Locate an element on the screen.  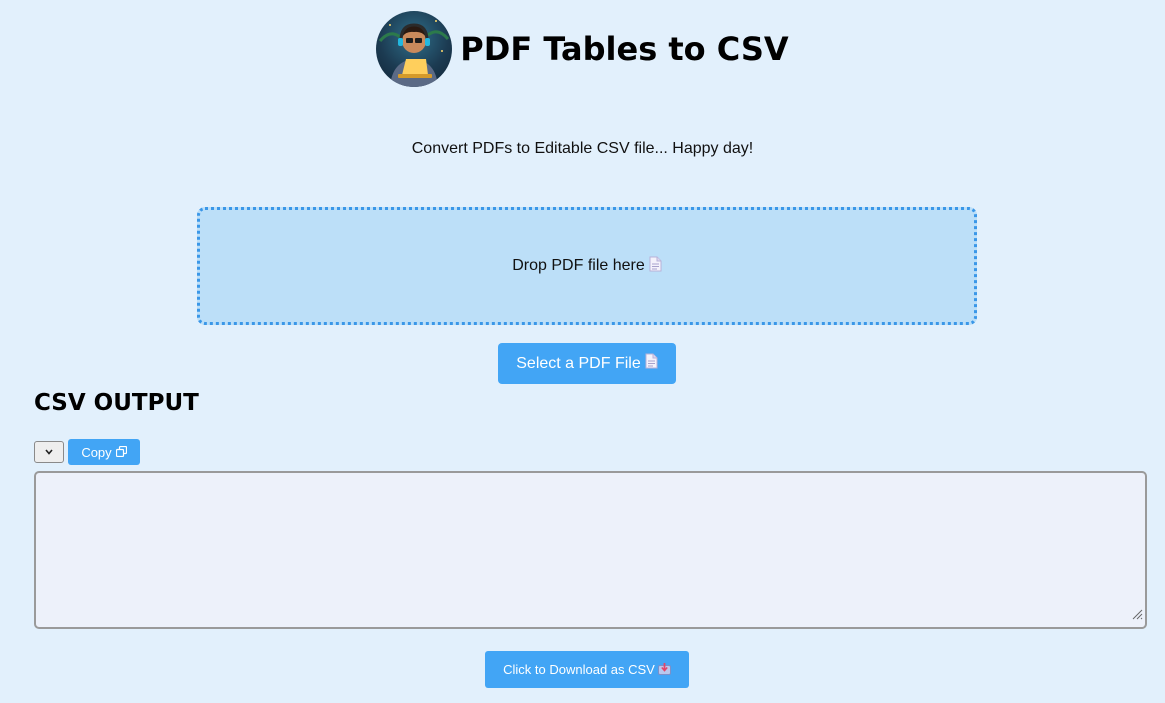
download-csv-label: Click to Download as CSV is located at coordinates (579, 669).